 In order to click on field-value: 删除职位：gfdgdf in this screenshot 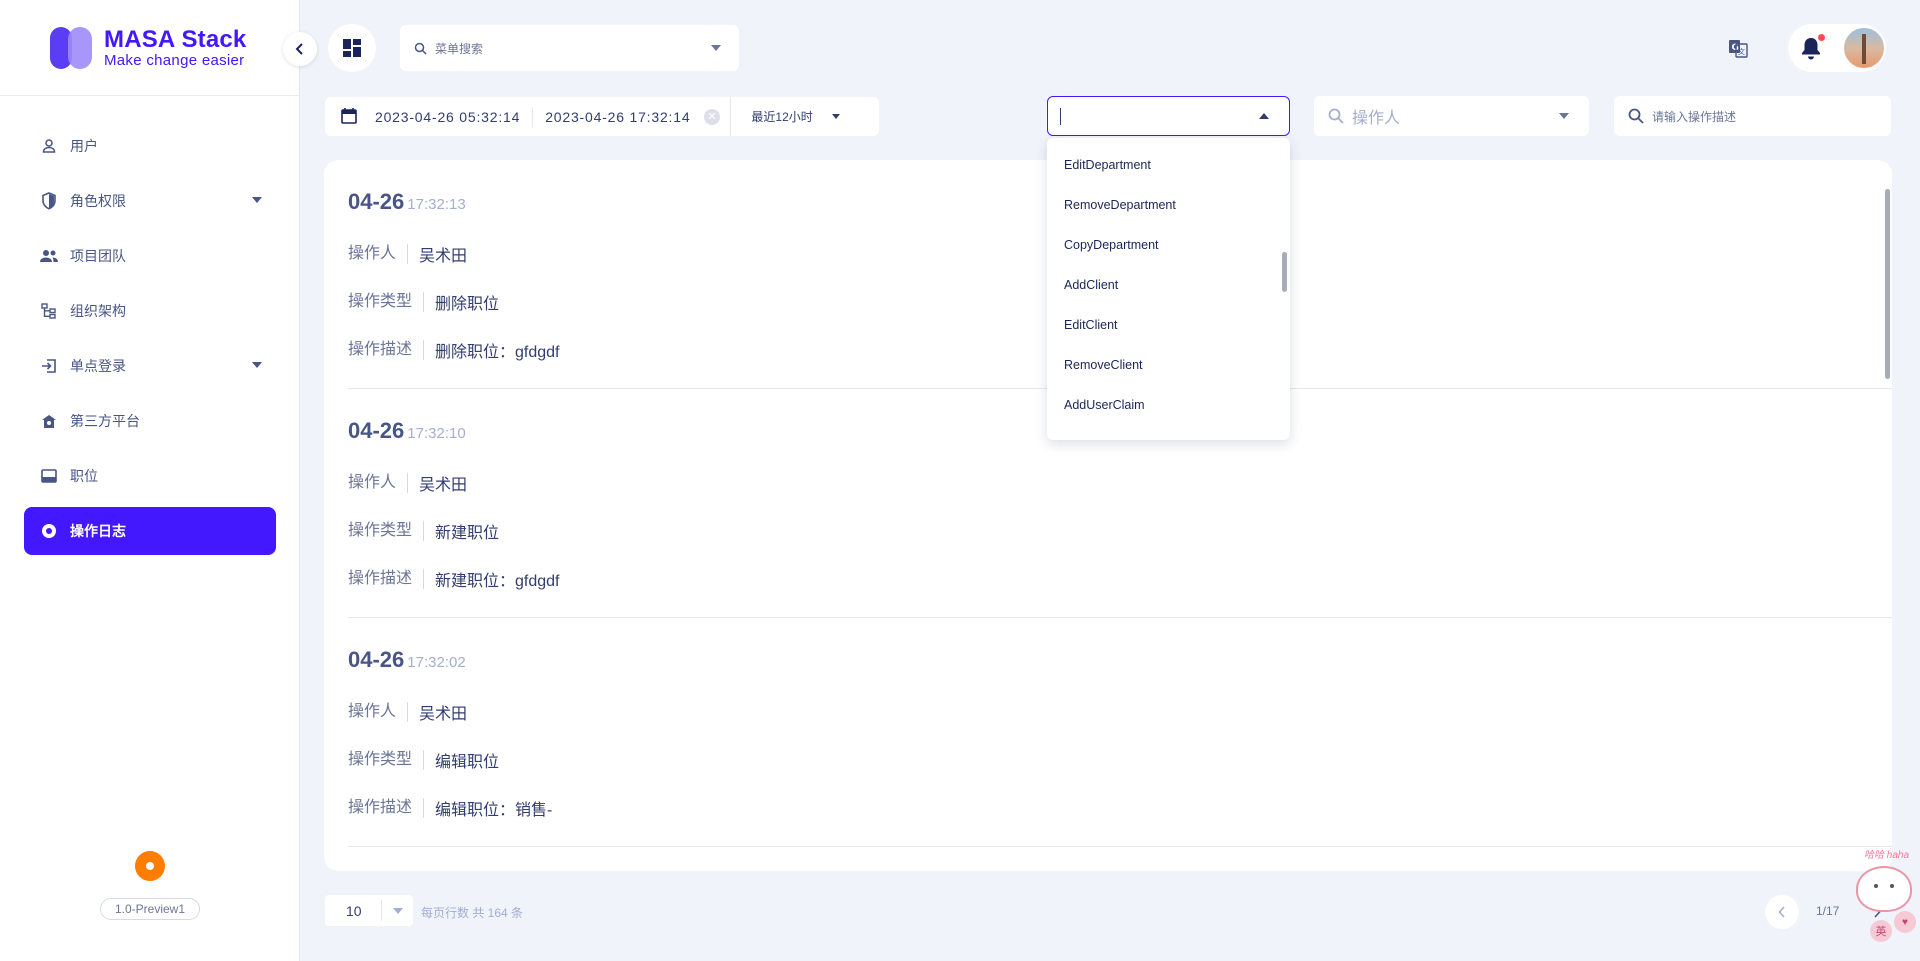, I will do `click(497, 352)`.